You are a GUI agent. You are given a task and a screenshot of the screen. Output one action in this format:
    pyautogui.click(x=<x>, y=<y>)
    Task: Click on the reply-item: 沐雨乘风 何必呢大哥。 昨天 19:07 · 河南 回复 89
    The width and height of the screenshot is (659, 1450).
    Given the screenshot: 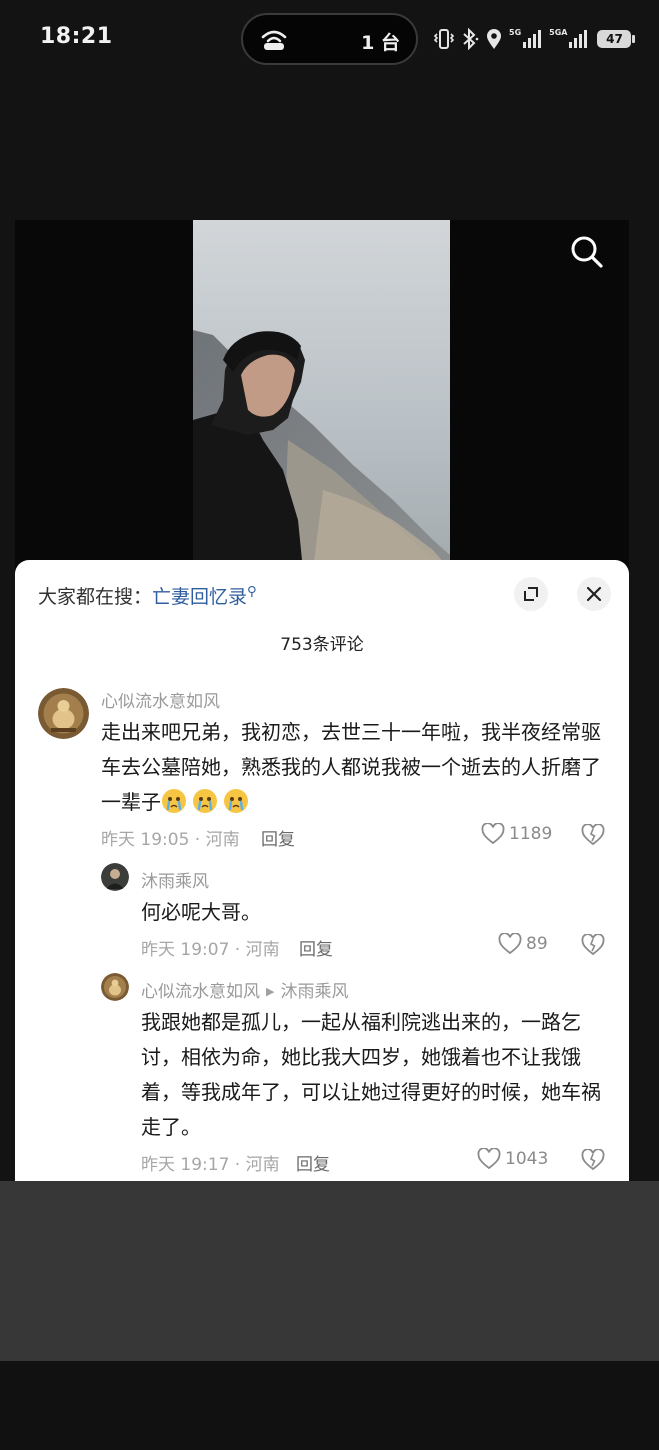 What is the action you would take?
    pyautogui.click(x=322, y=915)
    